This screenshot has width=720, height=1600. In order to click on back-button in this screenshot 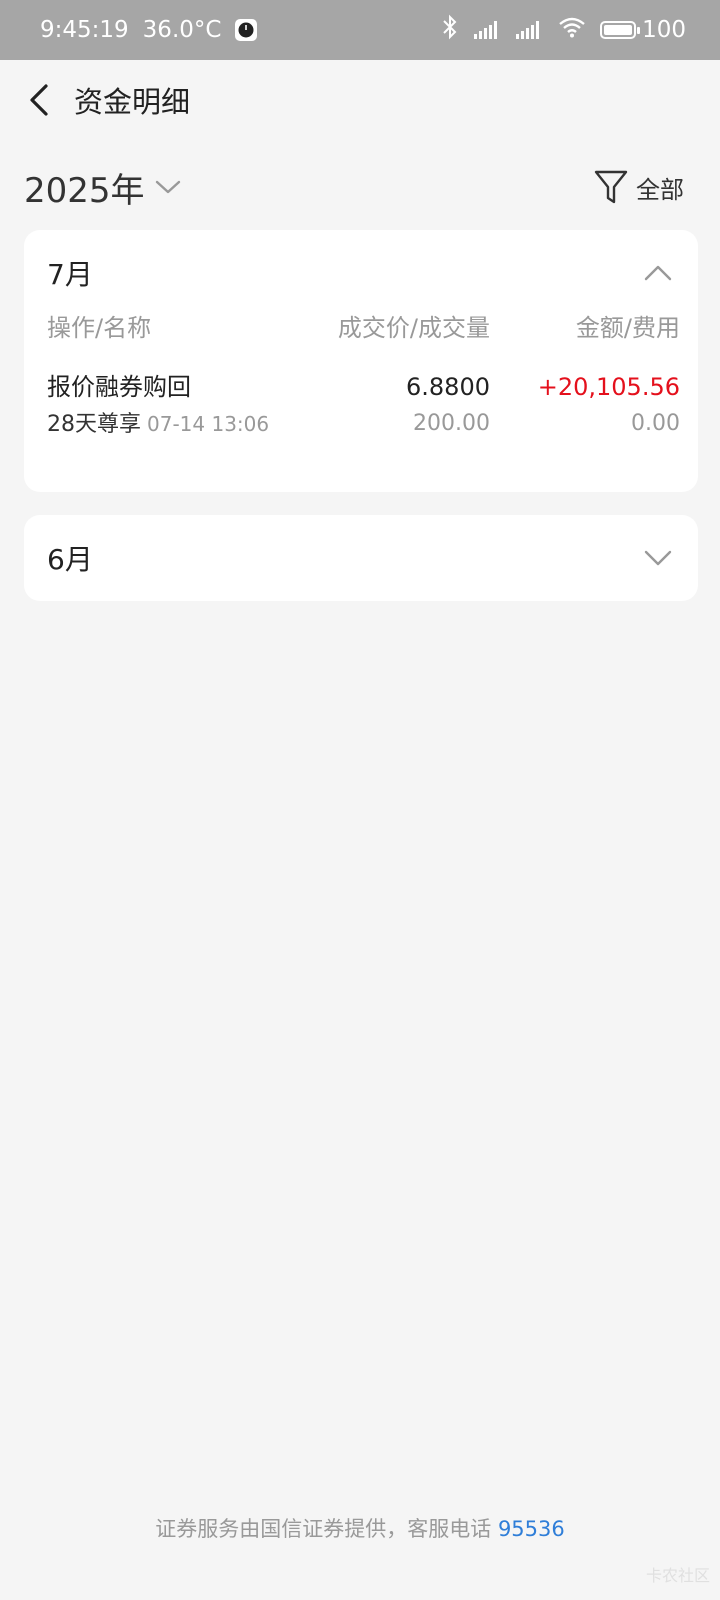, I will do `click(39, 100)`.